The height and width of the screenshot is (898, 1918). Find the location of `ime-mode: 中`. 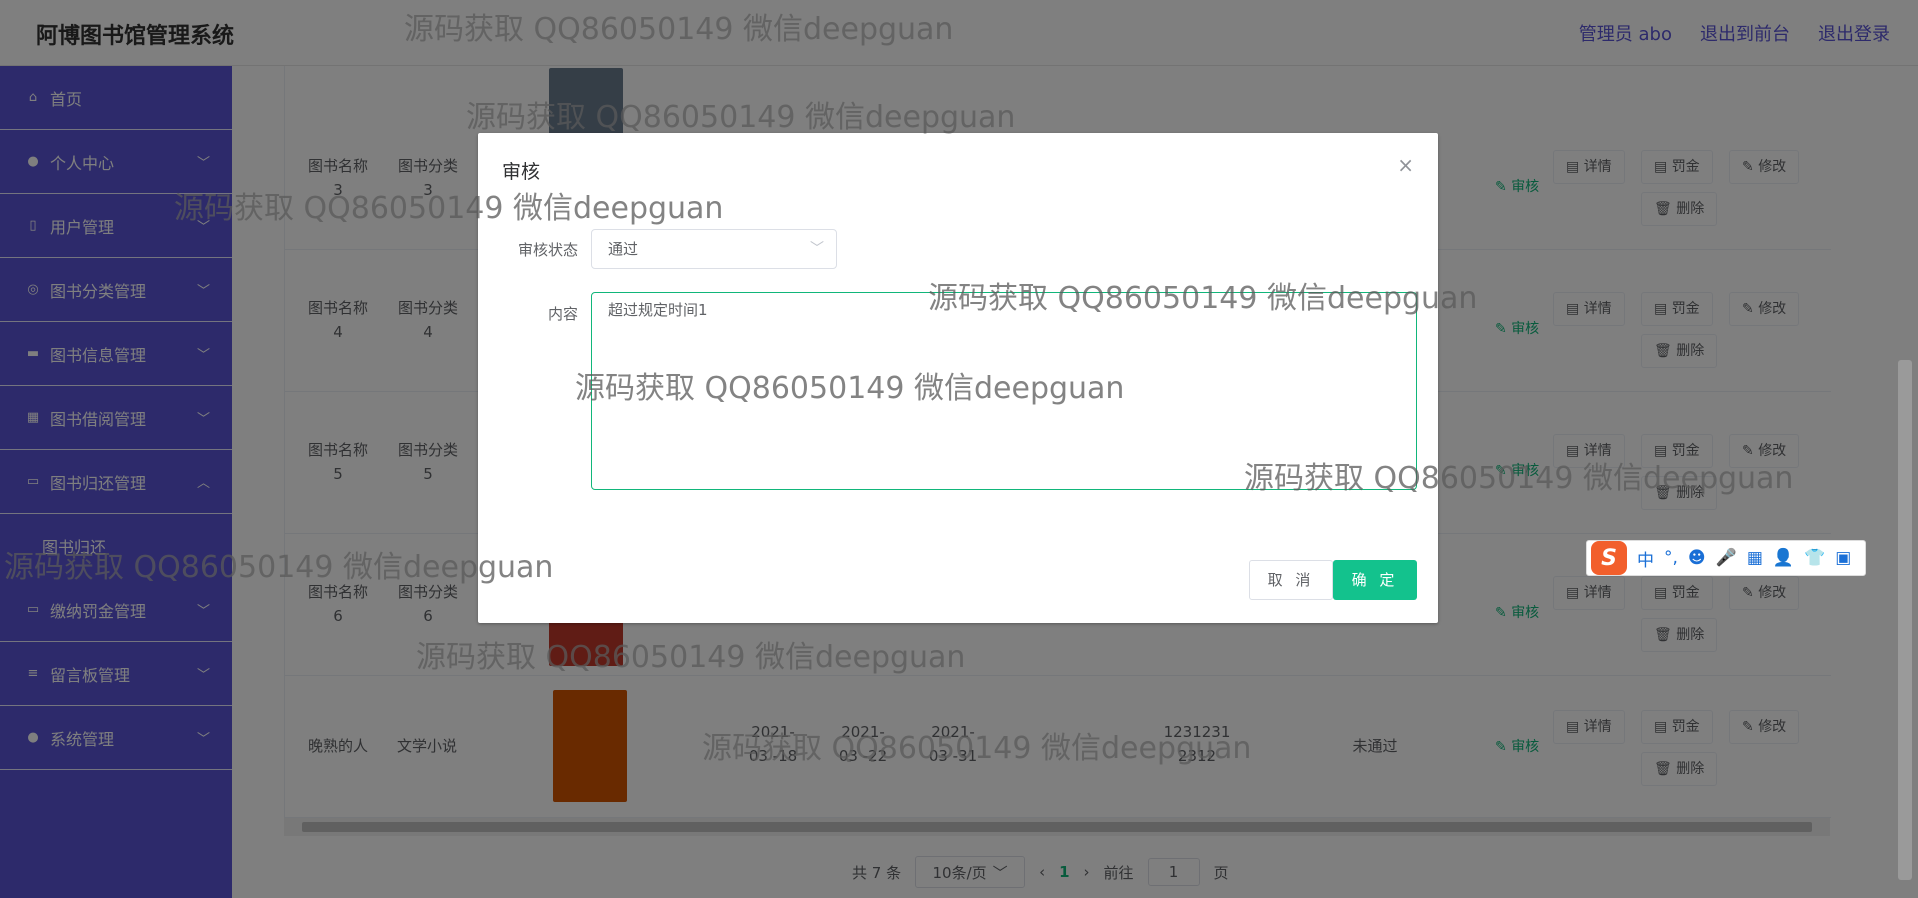

ime-mode: 中 is located at coordinates (1645, 558).